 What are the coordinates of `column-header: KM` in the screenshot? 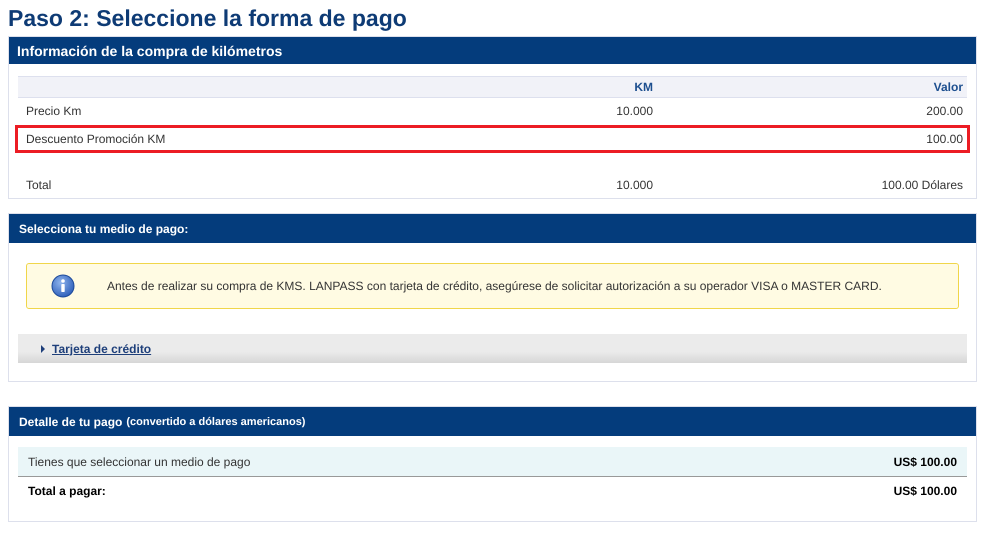 It's located at (643, 87).